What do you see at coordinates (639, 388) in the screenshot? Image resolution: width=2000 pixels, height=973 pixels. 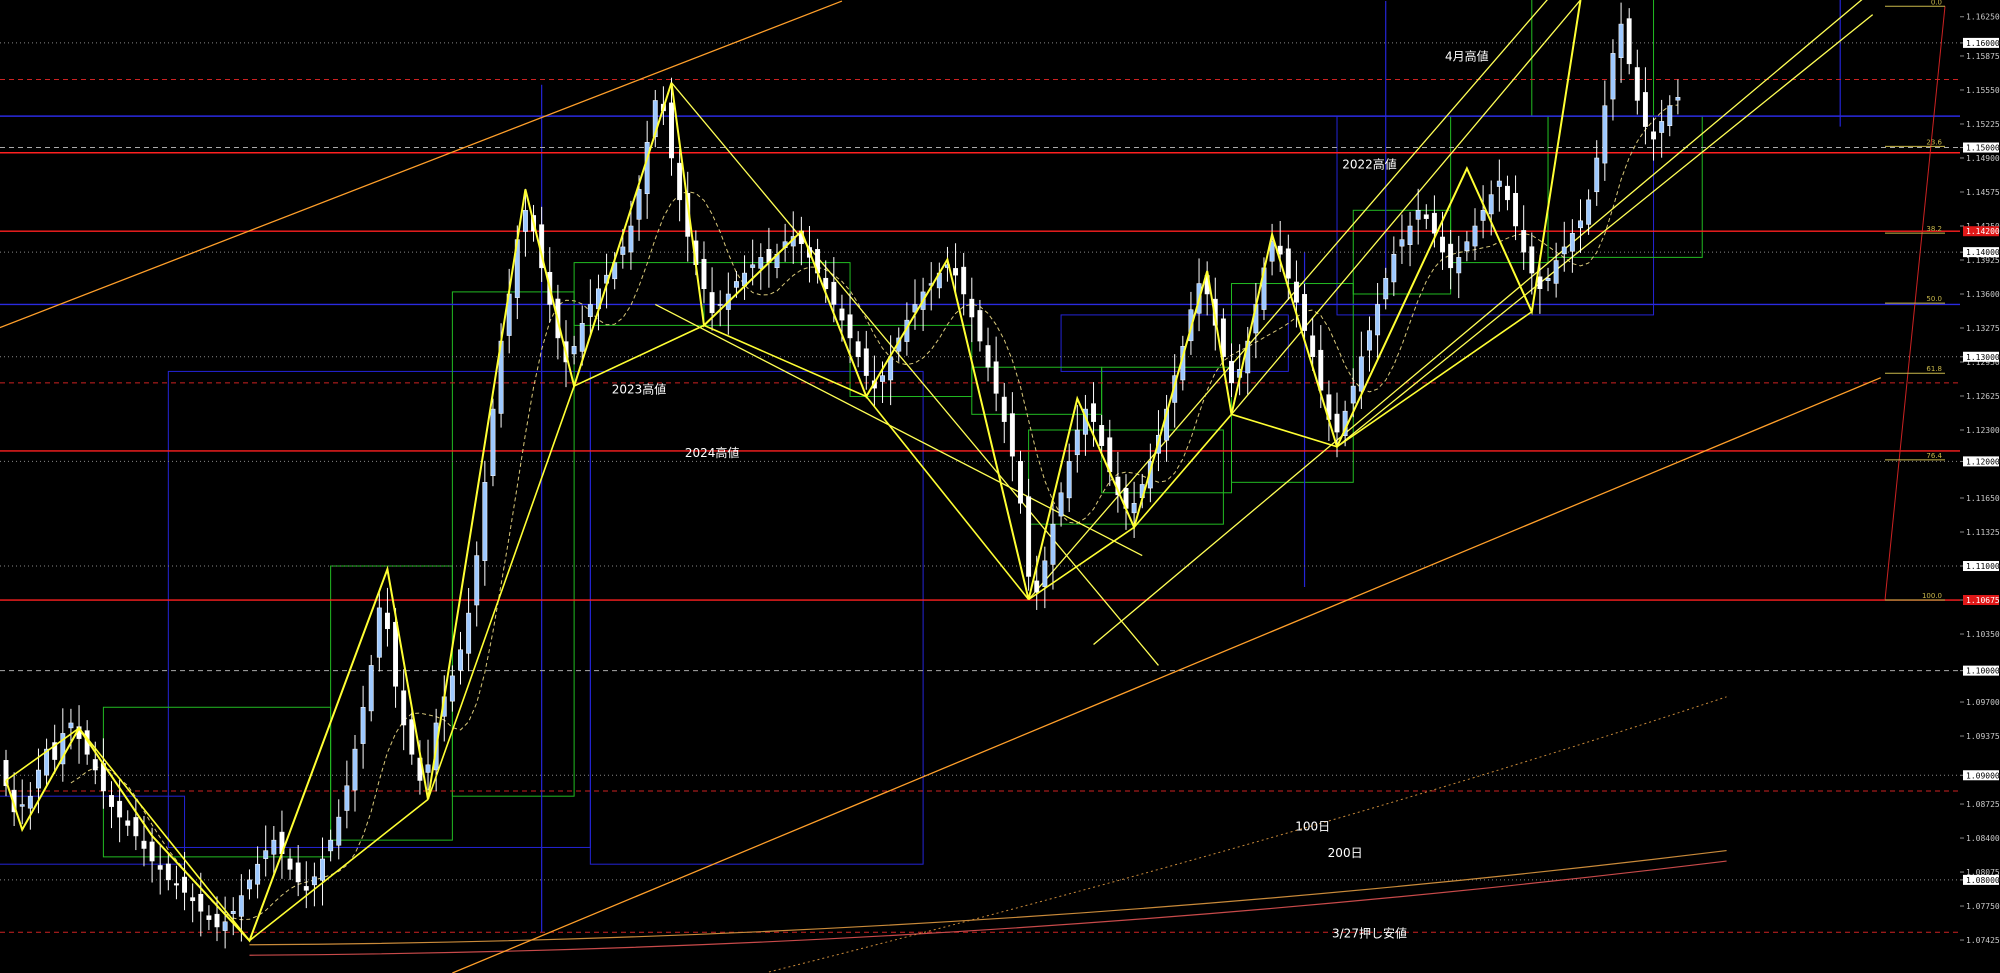 I see `chart-annotation: 2023高値` at bounding box center [639, 388].